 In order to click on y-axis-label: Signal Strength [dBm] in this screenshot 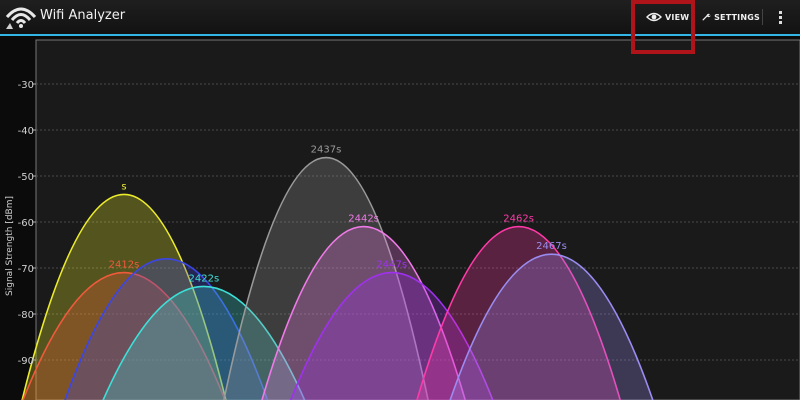, I will do `click(10, 246)`.